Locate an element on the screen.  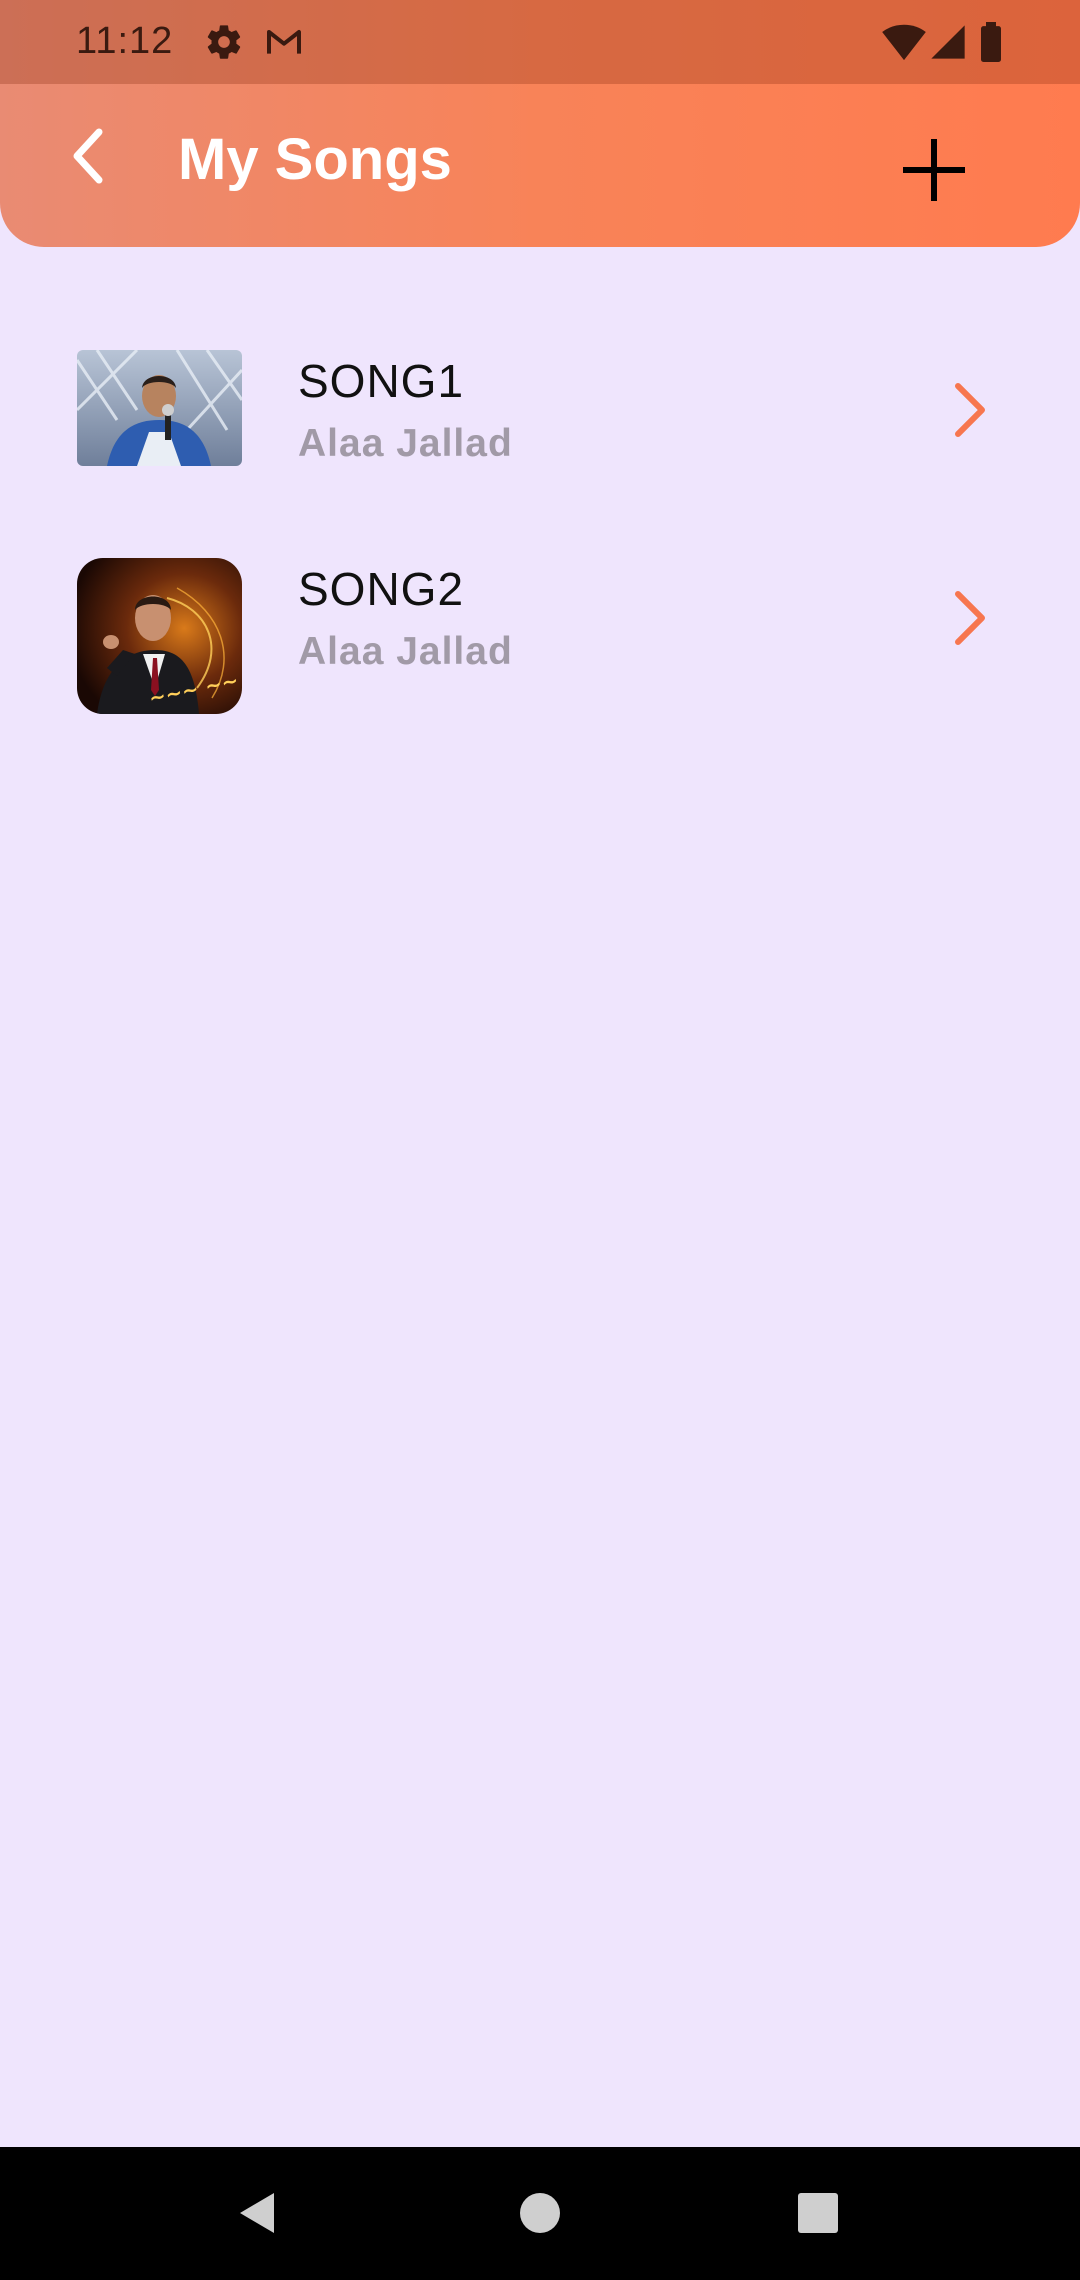
nav-recents-button is located at coordinates (818, 2213).